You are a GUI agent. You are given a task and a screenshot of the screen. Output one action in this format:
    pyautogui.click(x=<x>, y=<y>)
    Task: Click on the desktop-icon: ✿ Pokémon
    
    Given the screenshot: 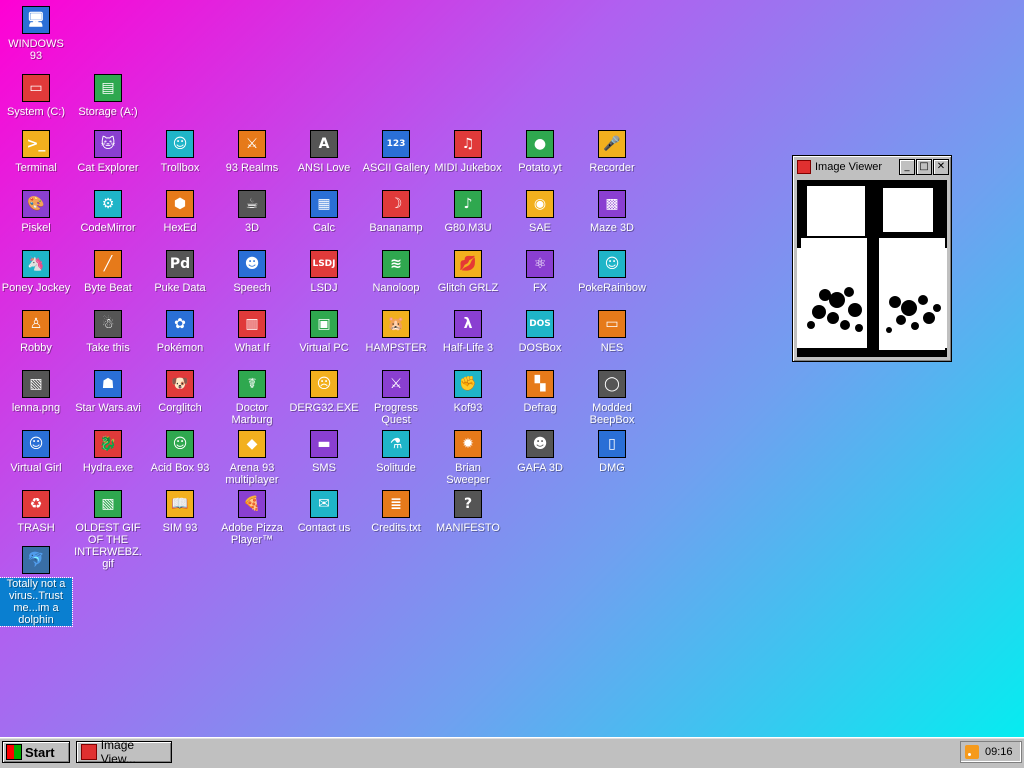 What is the action you would take?
    pyautogui.click(x=180, y=331)
    